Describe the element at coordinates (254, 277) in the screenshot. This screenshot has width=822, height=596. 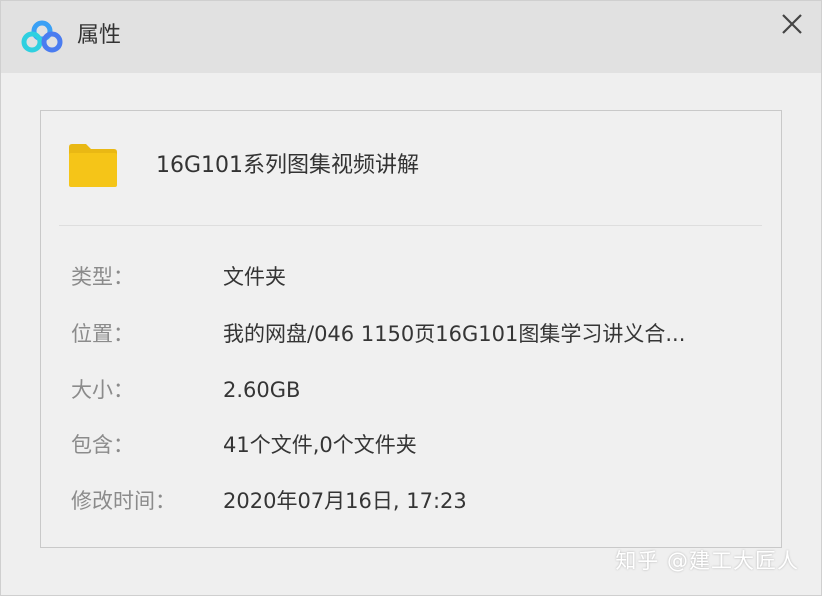
I see `property-value: 文件夹` at that location.